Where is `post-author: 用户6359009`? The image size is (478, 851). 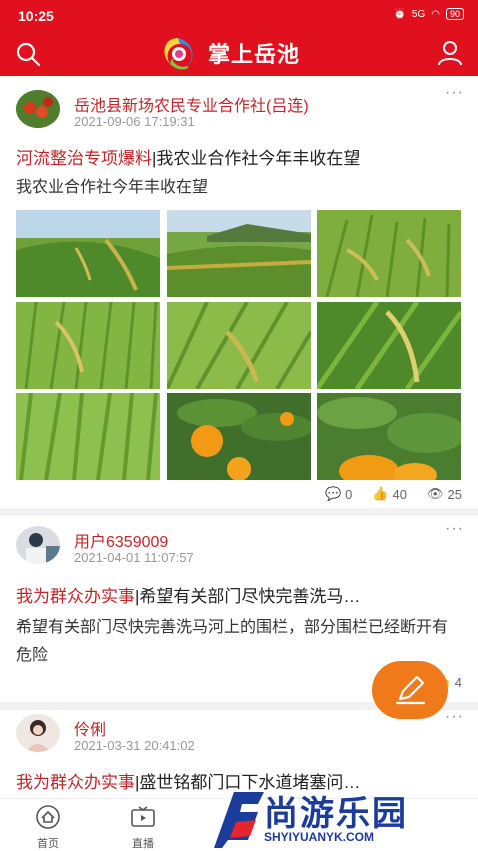
post-author: 用户6359009 is located at coordinates (121, 540).